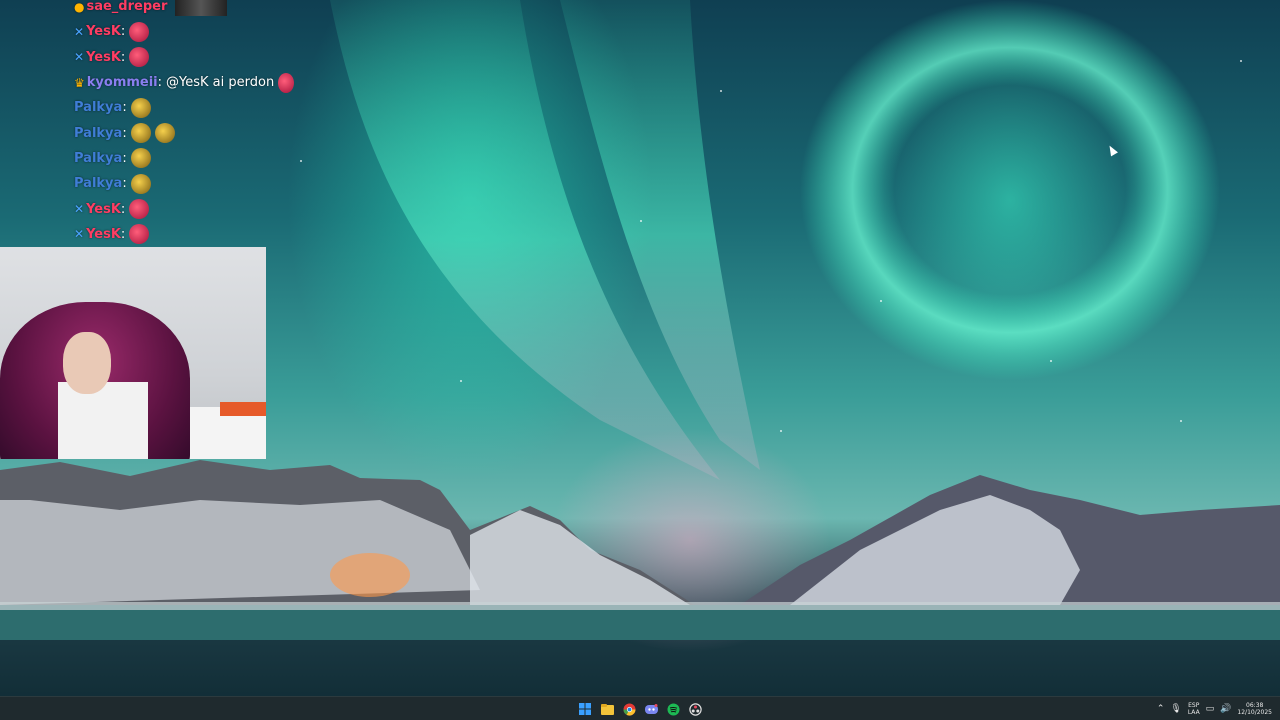  Describe the element at coordinates (1254, 712) in the screenshot. I see `clock-date: 12/10/2025` at that location.